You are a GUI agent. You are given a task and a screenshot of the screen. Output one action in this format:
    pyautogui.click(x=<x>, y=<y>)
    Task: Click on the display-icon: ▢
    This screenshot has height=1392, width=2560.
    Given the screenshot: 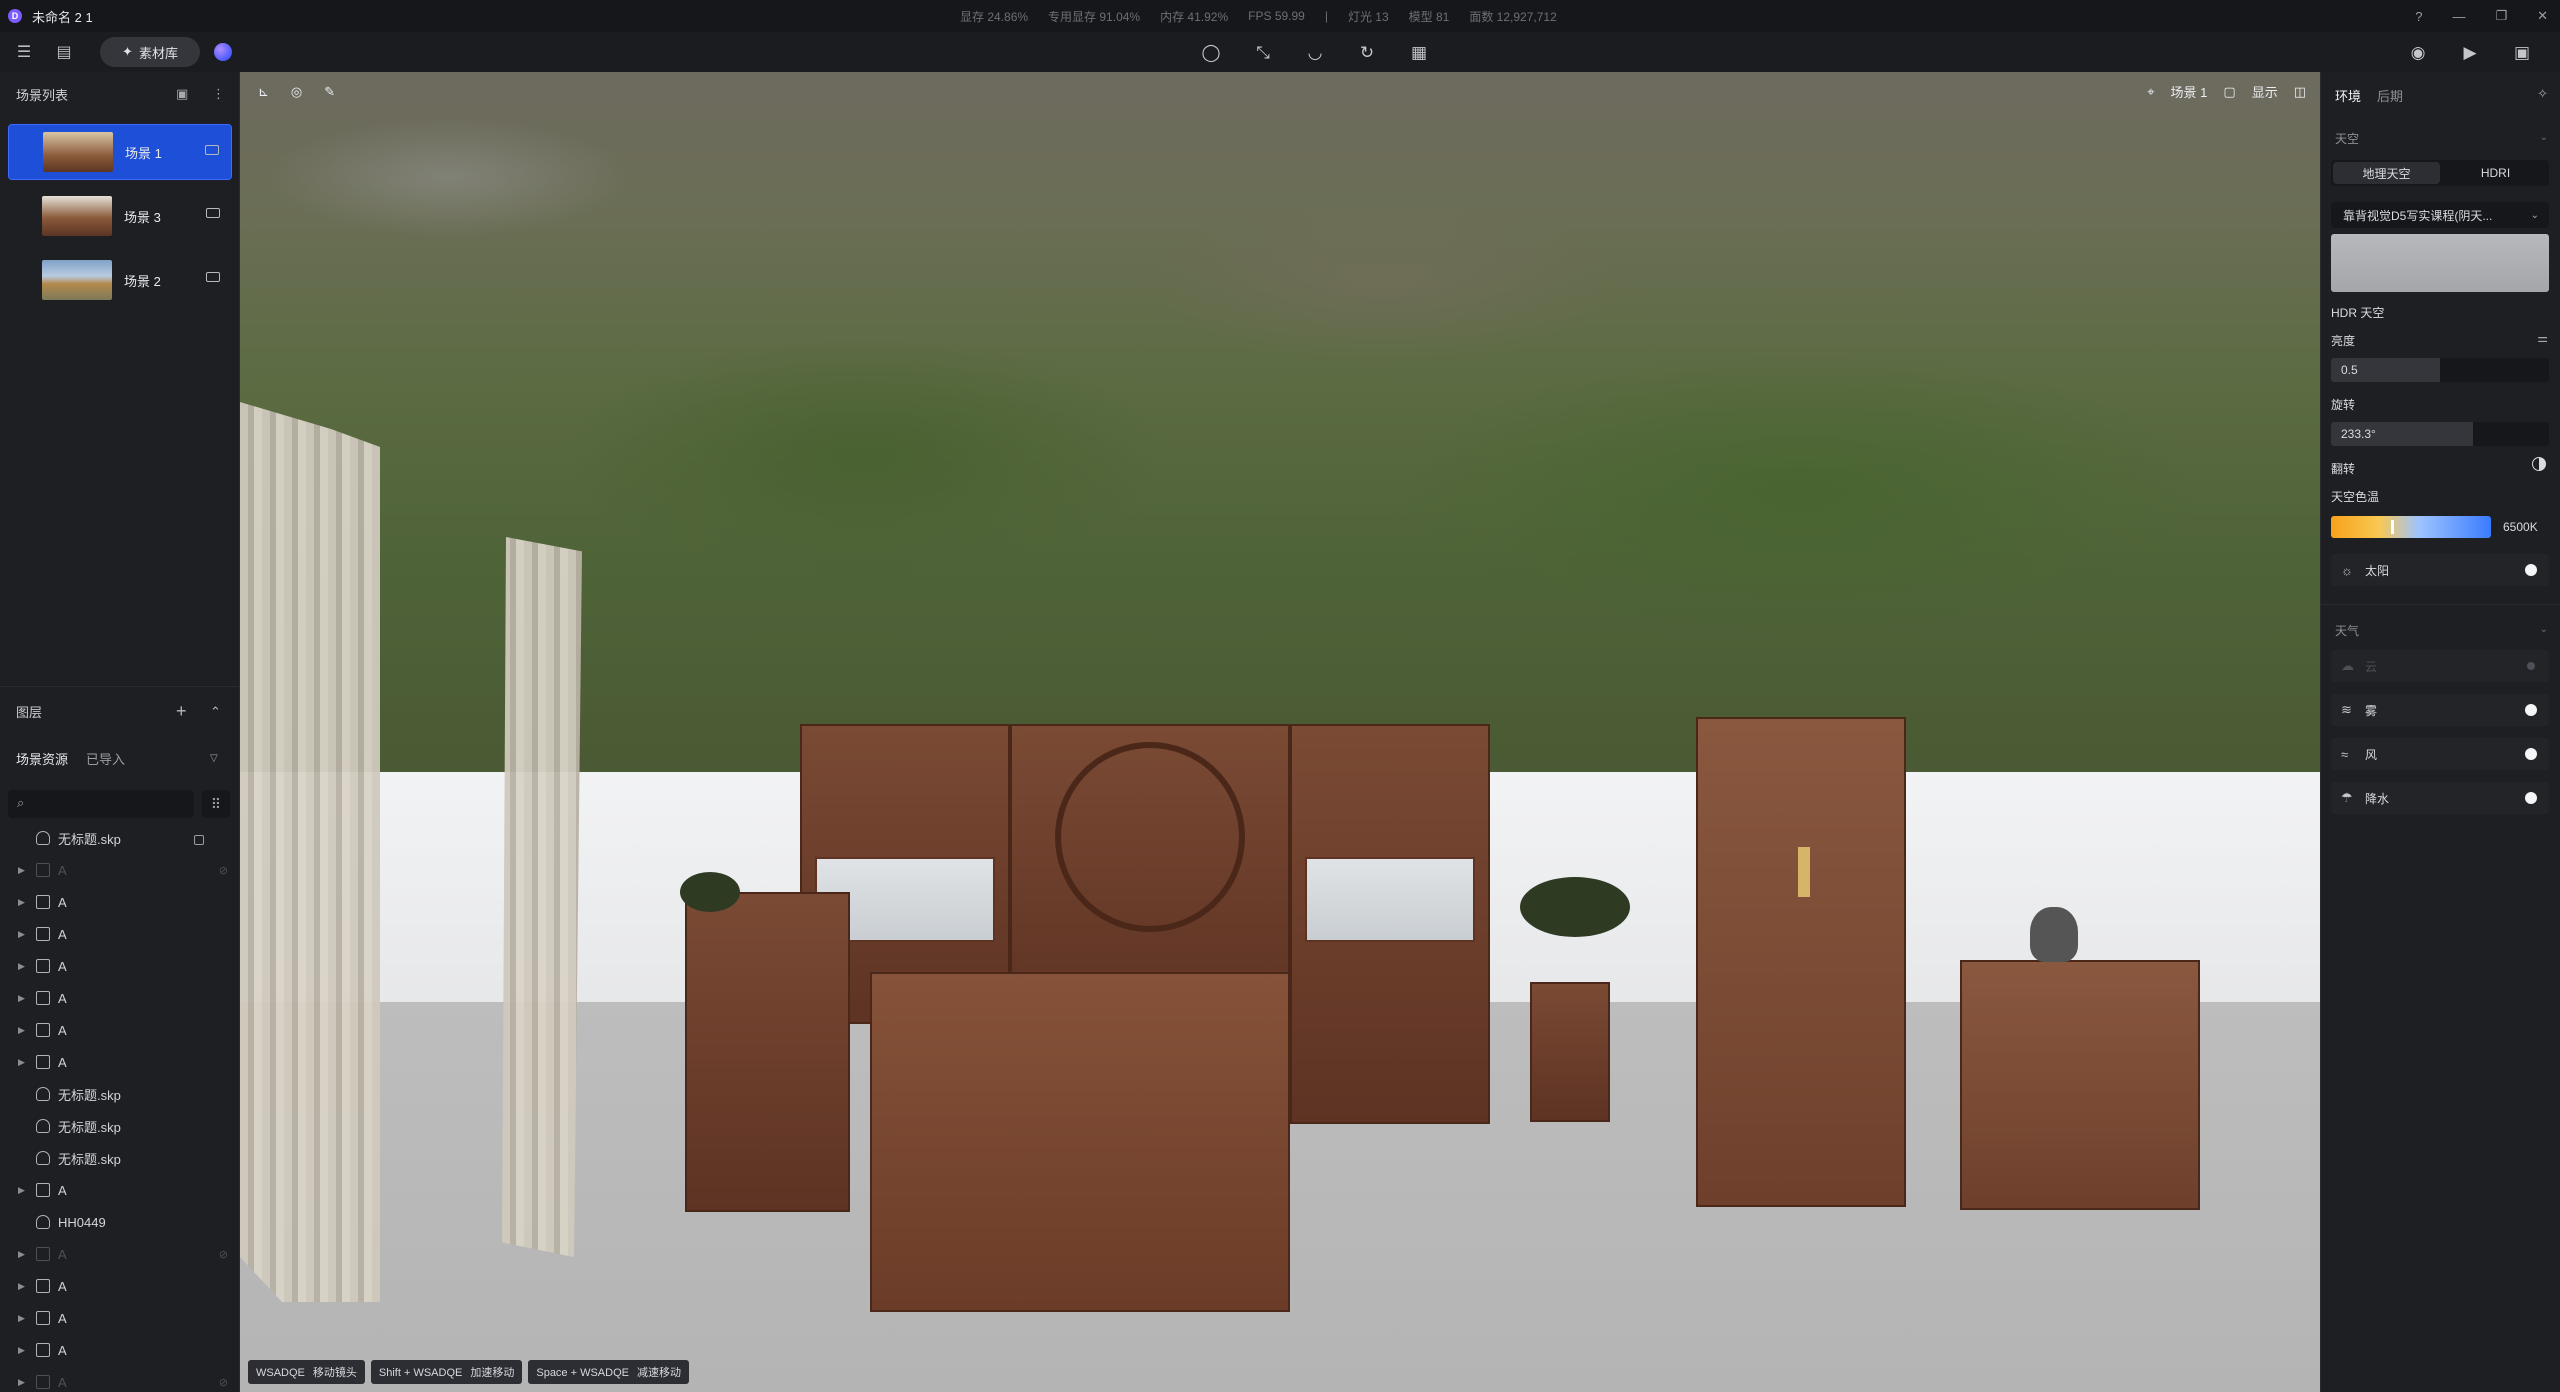 What is the action you would take?
    pyautogui.click(x=2229, y=92)
    